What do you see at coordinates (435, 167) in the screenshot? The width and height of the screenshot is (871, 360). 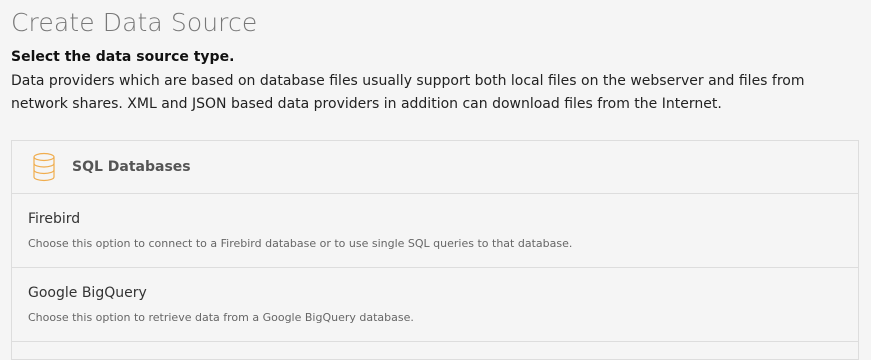 I see `panel-header: SQL Databases` at bounding box center [435, 167].